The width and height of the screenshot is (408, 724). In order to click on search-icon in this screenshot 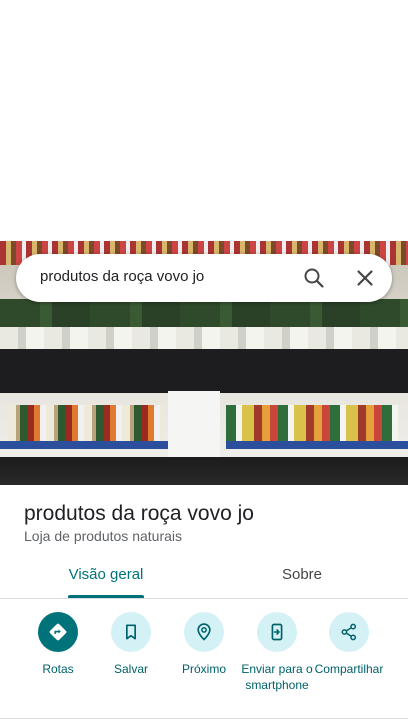, I will do `click(314, 278)`.